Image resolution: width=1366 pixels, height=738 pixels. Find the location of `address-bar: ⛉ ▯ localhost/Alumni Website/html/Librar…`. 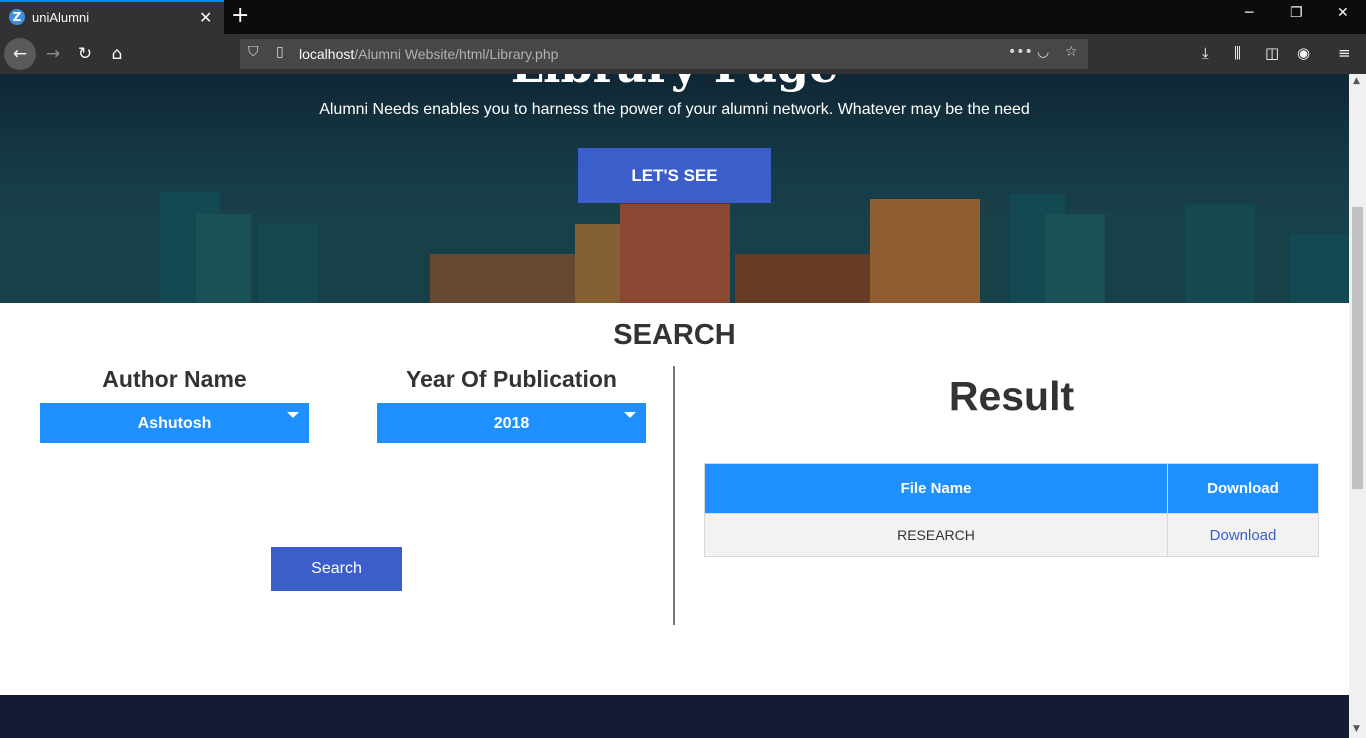

address-bar: ⛉ ▯ localhost/Alumni Website/html/Librar… is located at coordinates (664, 54).